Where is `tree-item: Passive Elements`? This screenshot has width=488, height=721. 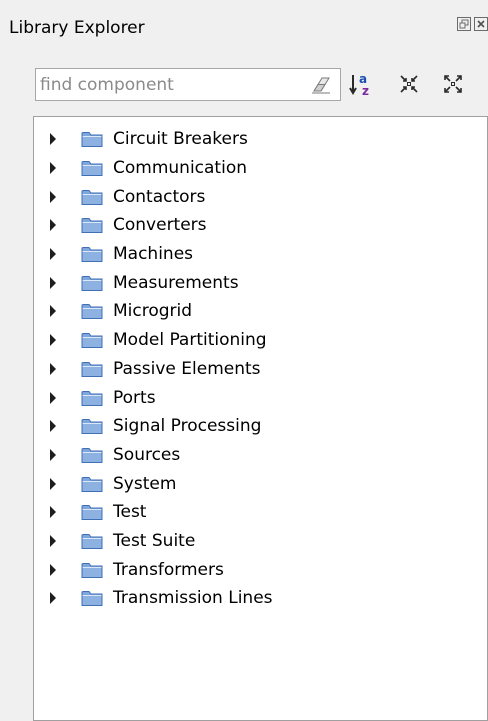 tree-item: Passive Elements is located at coordinates (260, 369).